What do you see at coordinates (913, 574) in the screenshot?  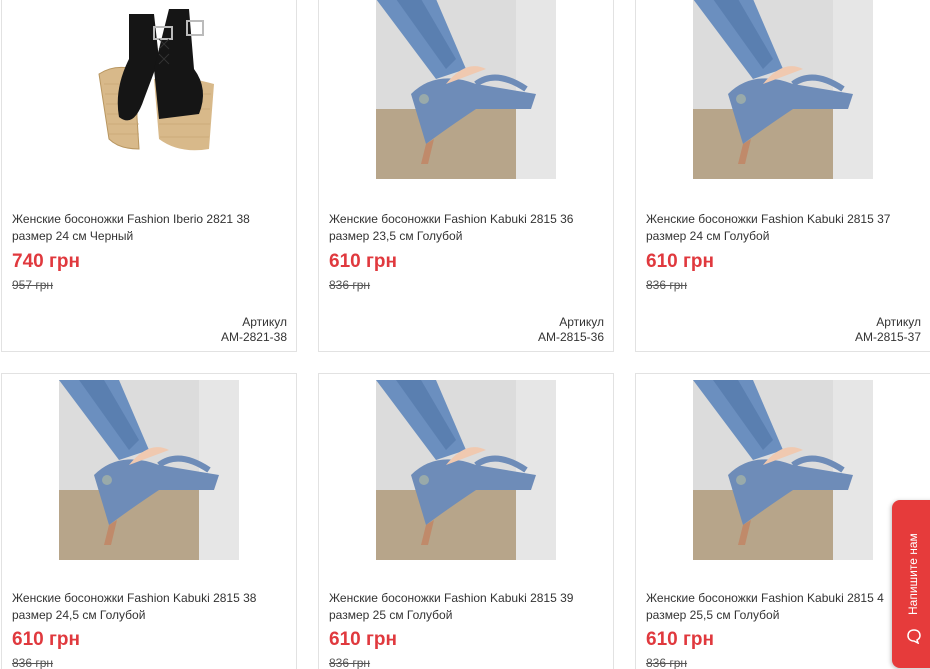 I see `chat-widget-label: Напишите нам` at bounding box center [913, 574].